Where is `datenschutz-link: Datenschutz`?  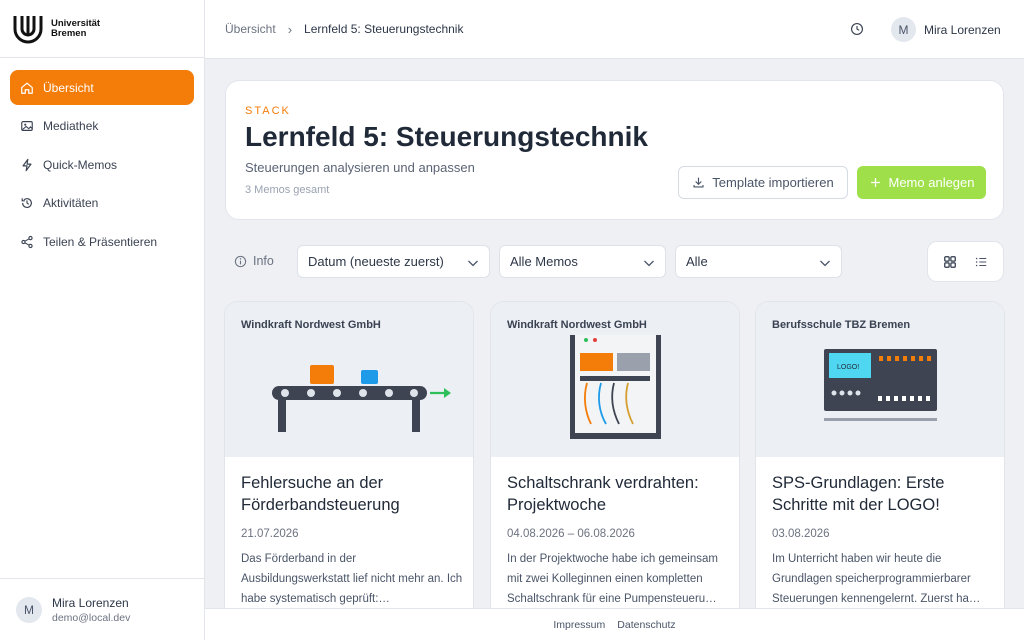
datenschutz-link: Datenschutz is located at coordinates (646, 625).